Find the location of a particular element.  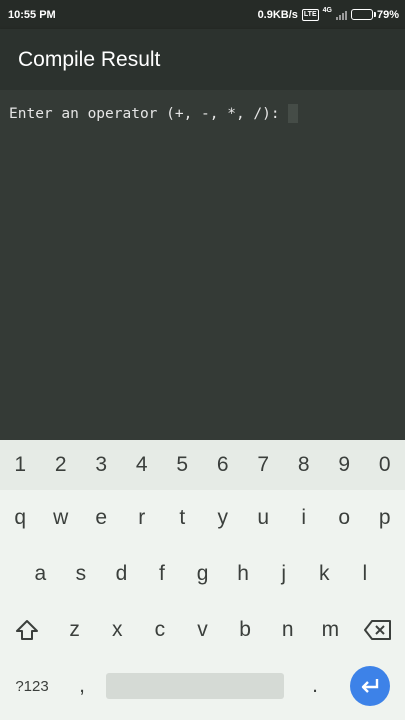

letter-key: z is located at coordinates (74, 630).